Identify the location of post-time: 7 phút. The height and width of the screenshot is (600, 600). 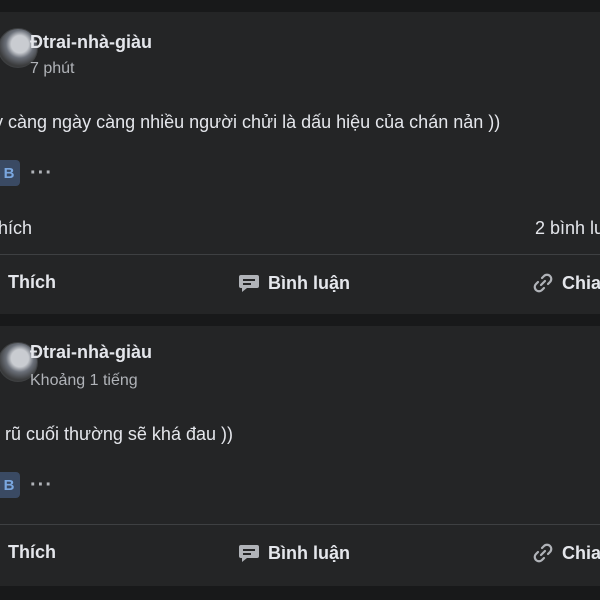
(52, 69).